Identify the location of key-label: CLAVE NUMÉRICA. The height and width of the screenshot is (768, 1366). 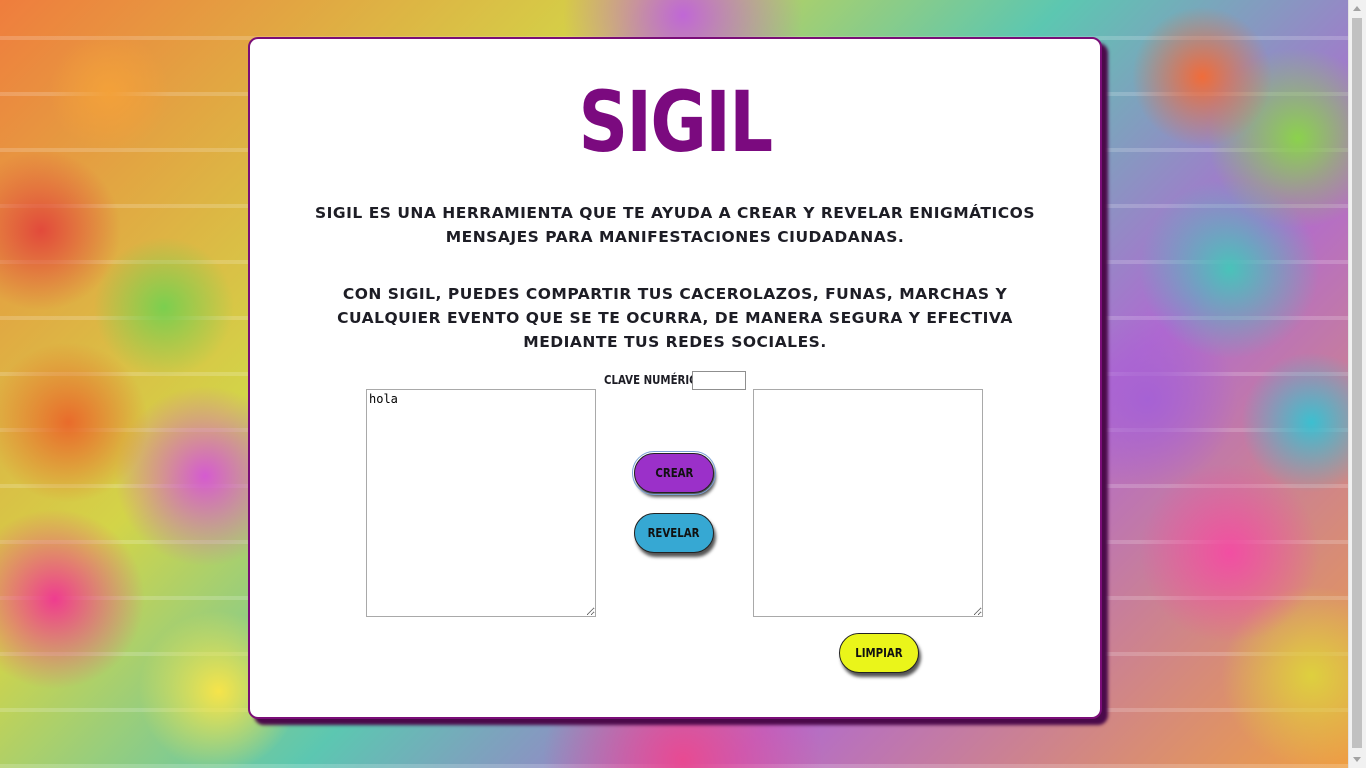
(654, 380).